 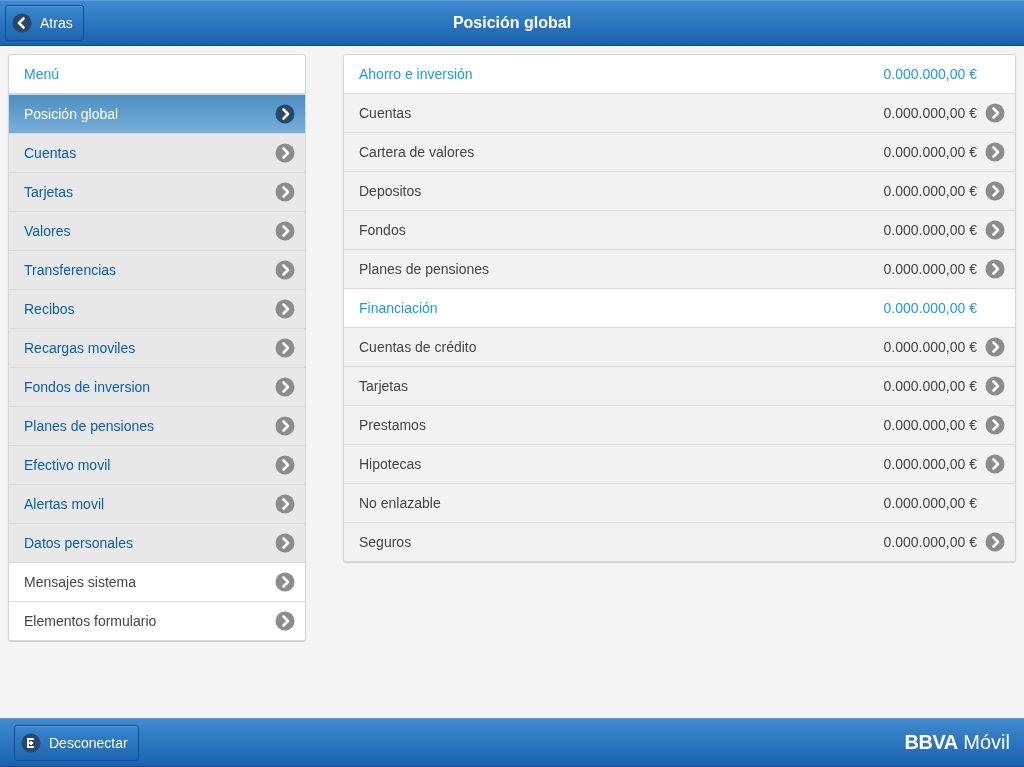 What do you see at coordinates (44, 23) in the screenshot?
I see `back-button: Atras` at bounding box center [44, 23].